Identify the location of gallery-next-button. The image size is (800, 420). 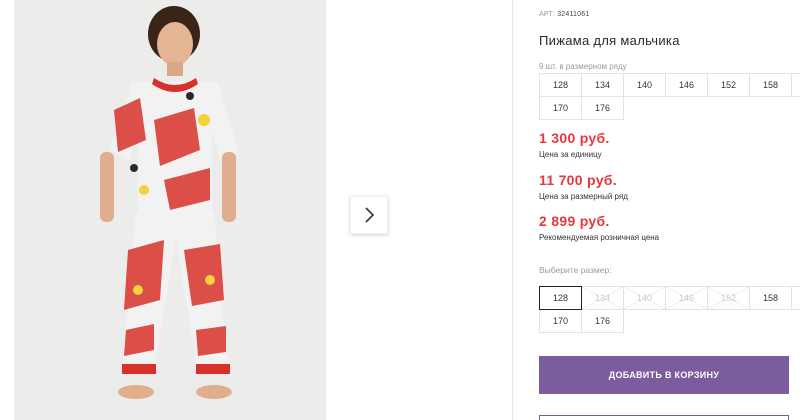
(369, 215).